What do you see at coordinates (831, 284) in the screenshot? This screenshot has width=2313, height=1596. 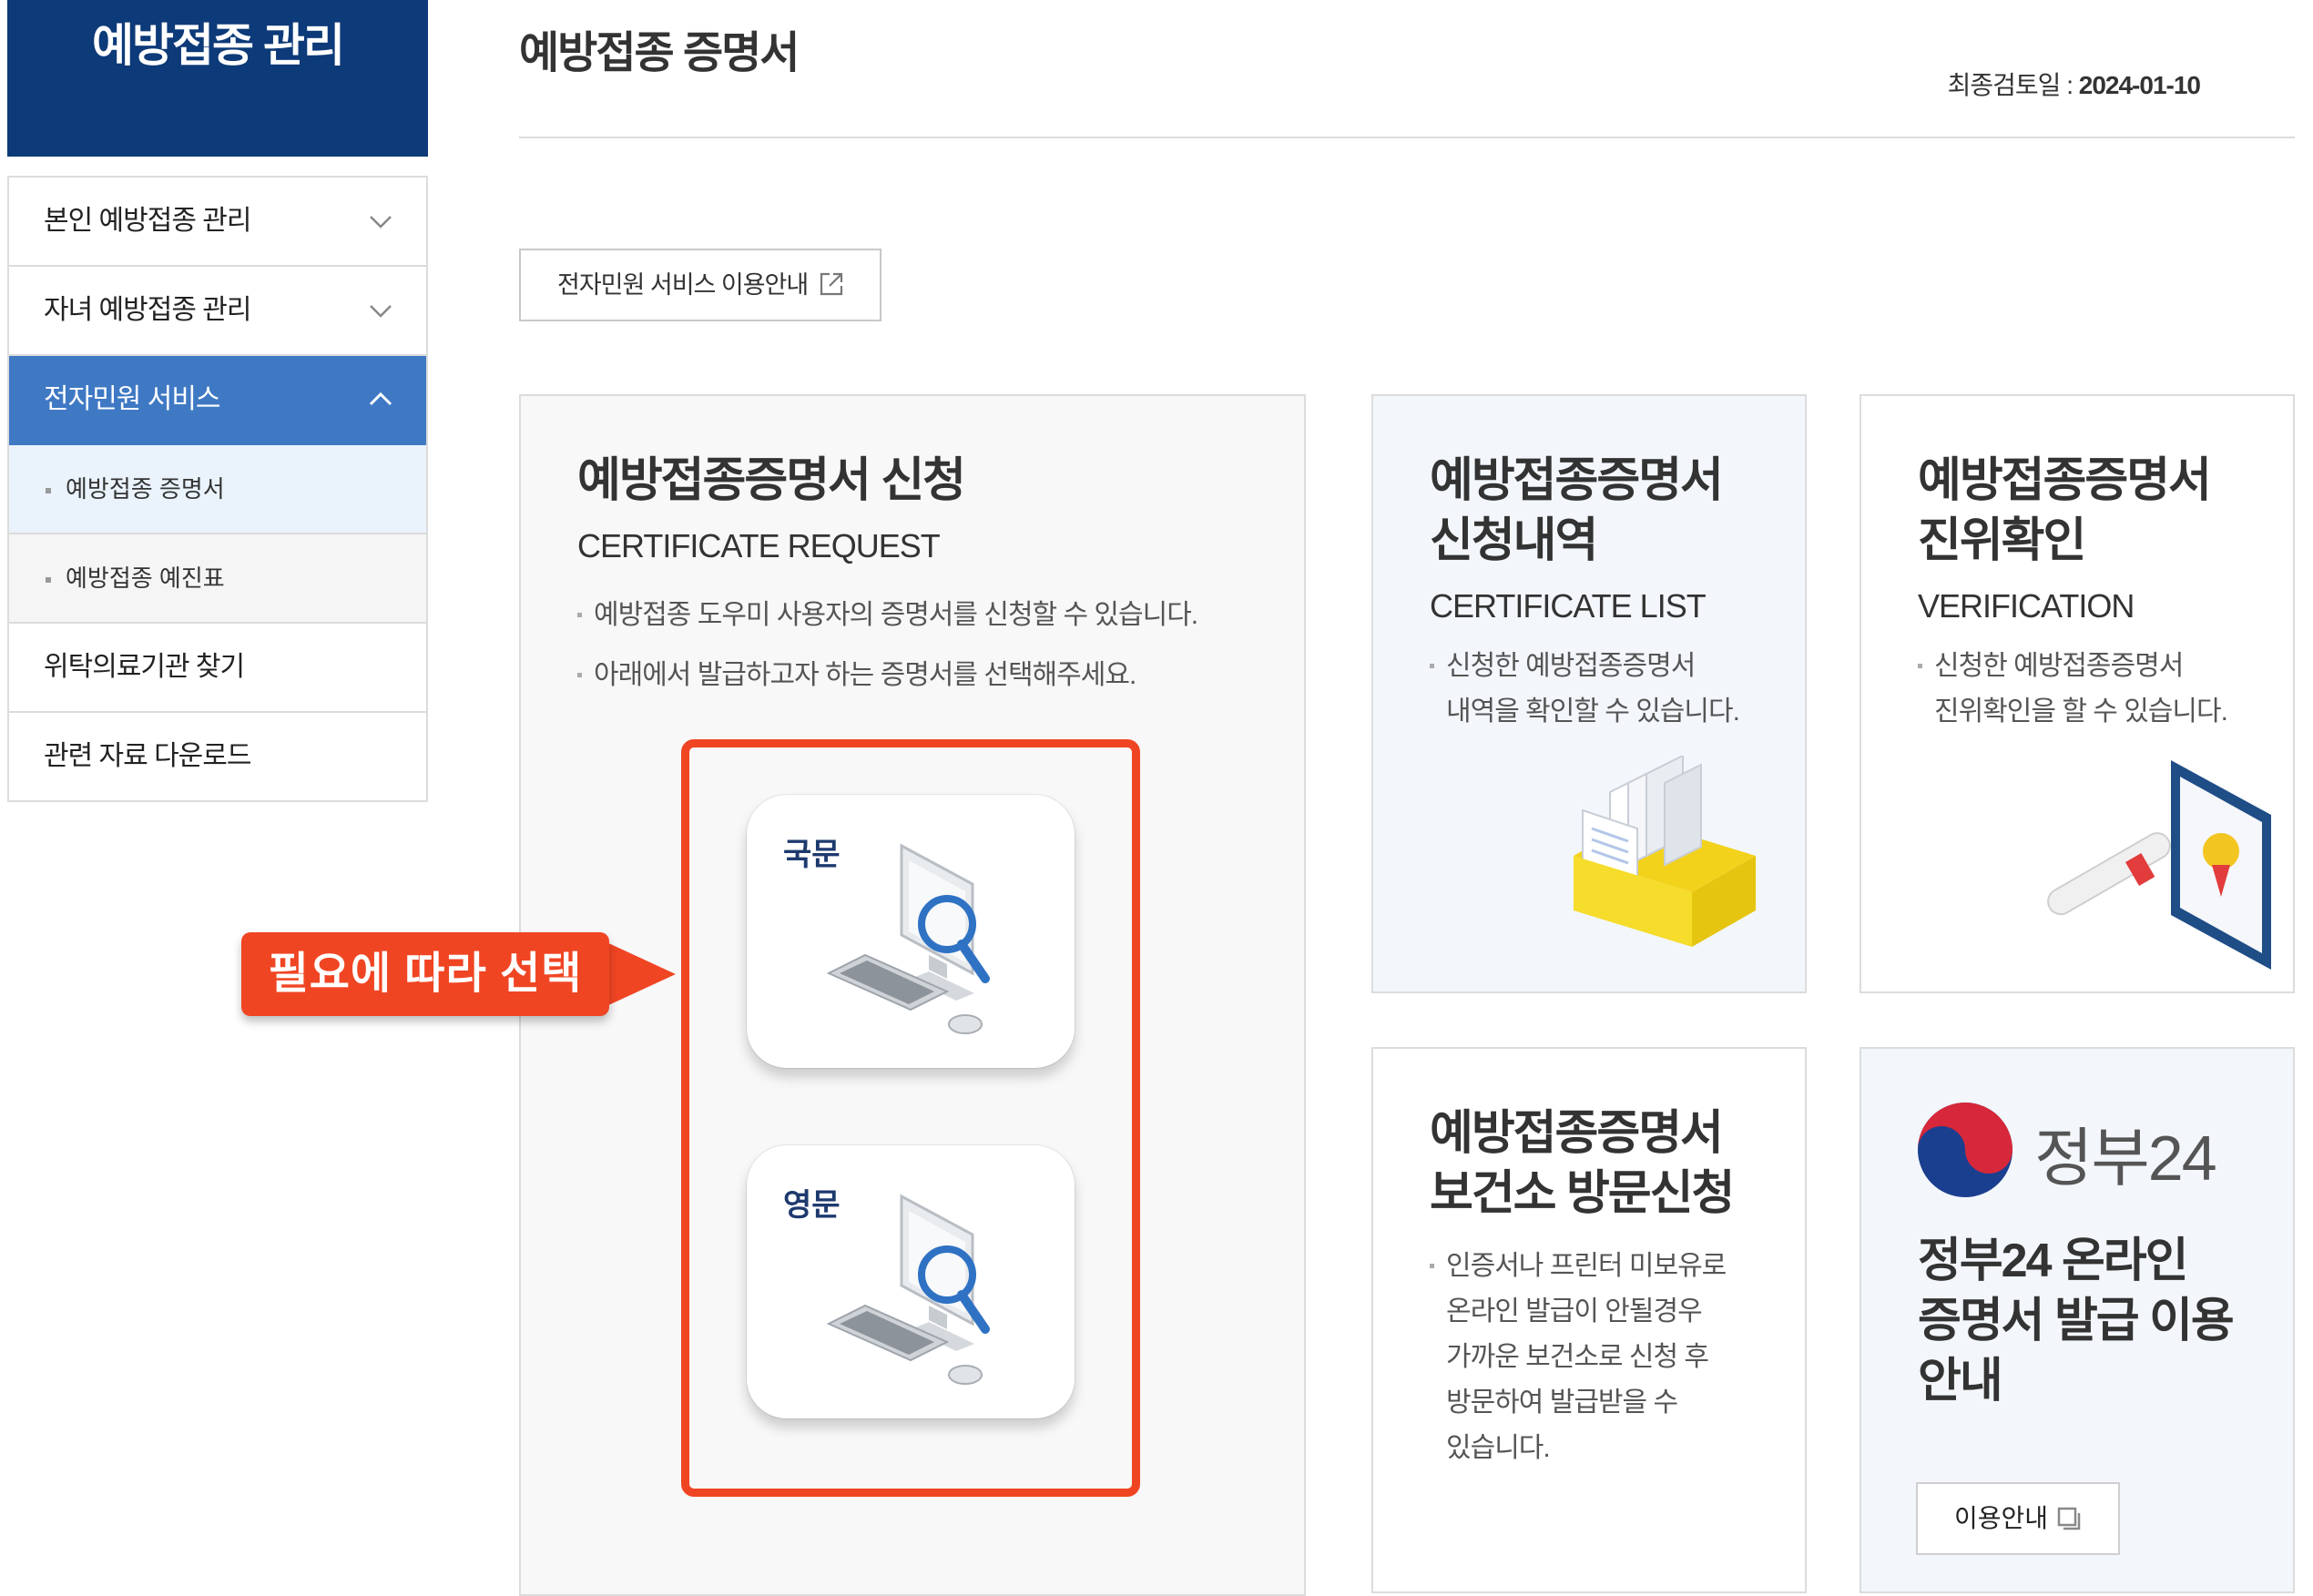 I see `external-link-icon` at bounding box center [831, 284].